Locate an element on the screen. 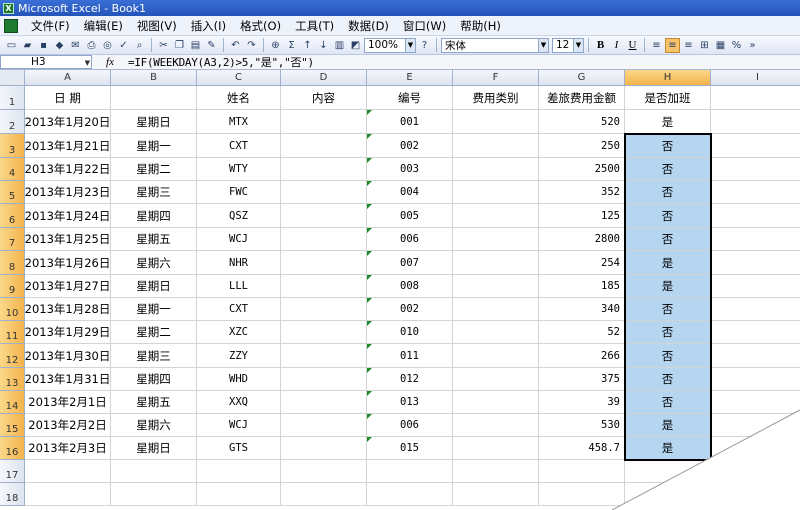 The width and height of the screenshot is (800, 510). amount-cell: 530 is located at coordinates (582, 425).